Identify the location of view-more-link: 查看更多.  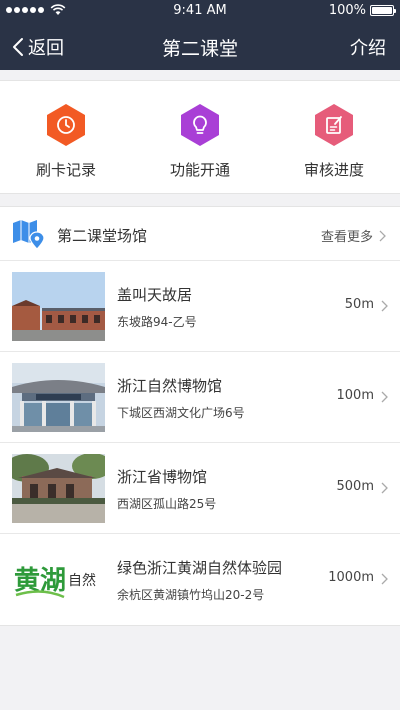
(353, 235).